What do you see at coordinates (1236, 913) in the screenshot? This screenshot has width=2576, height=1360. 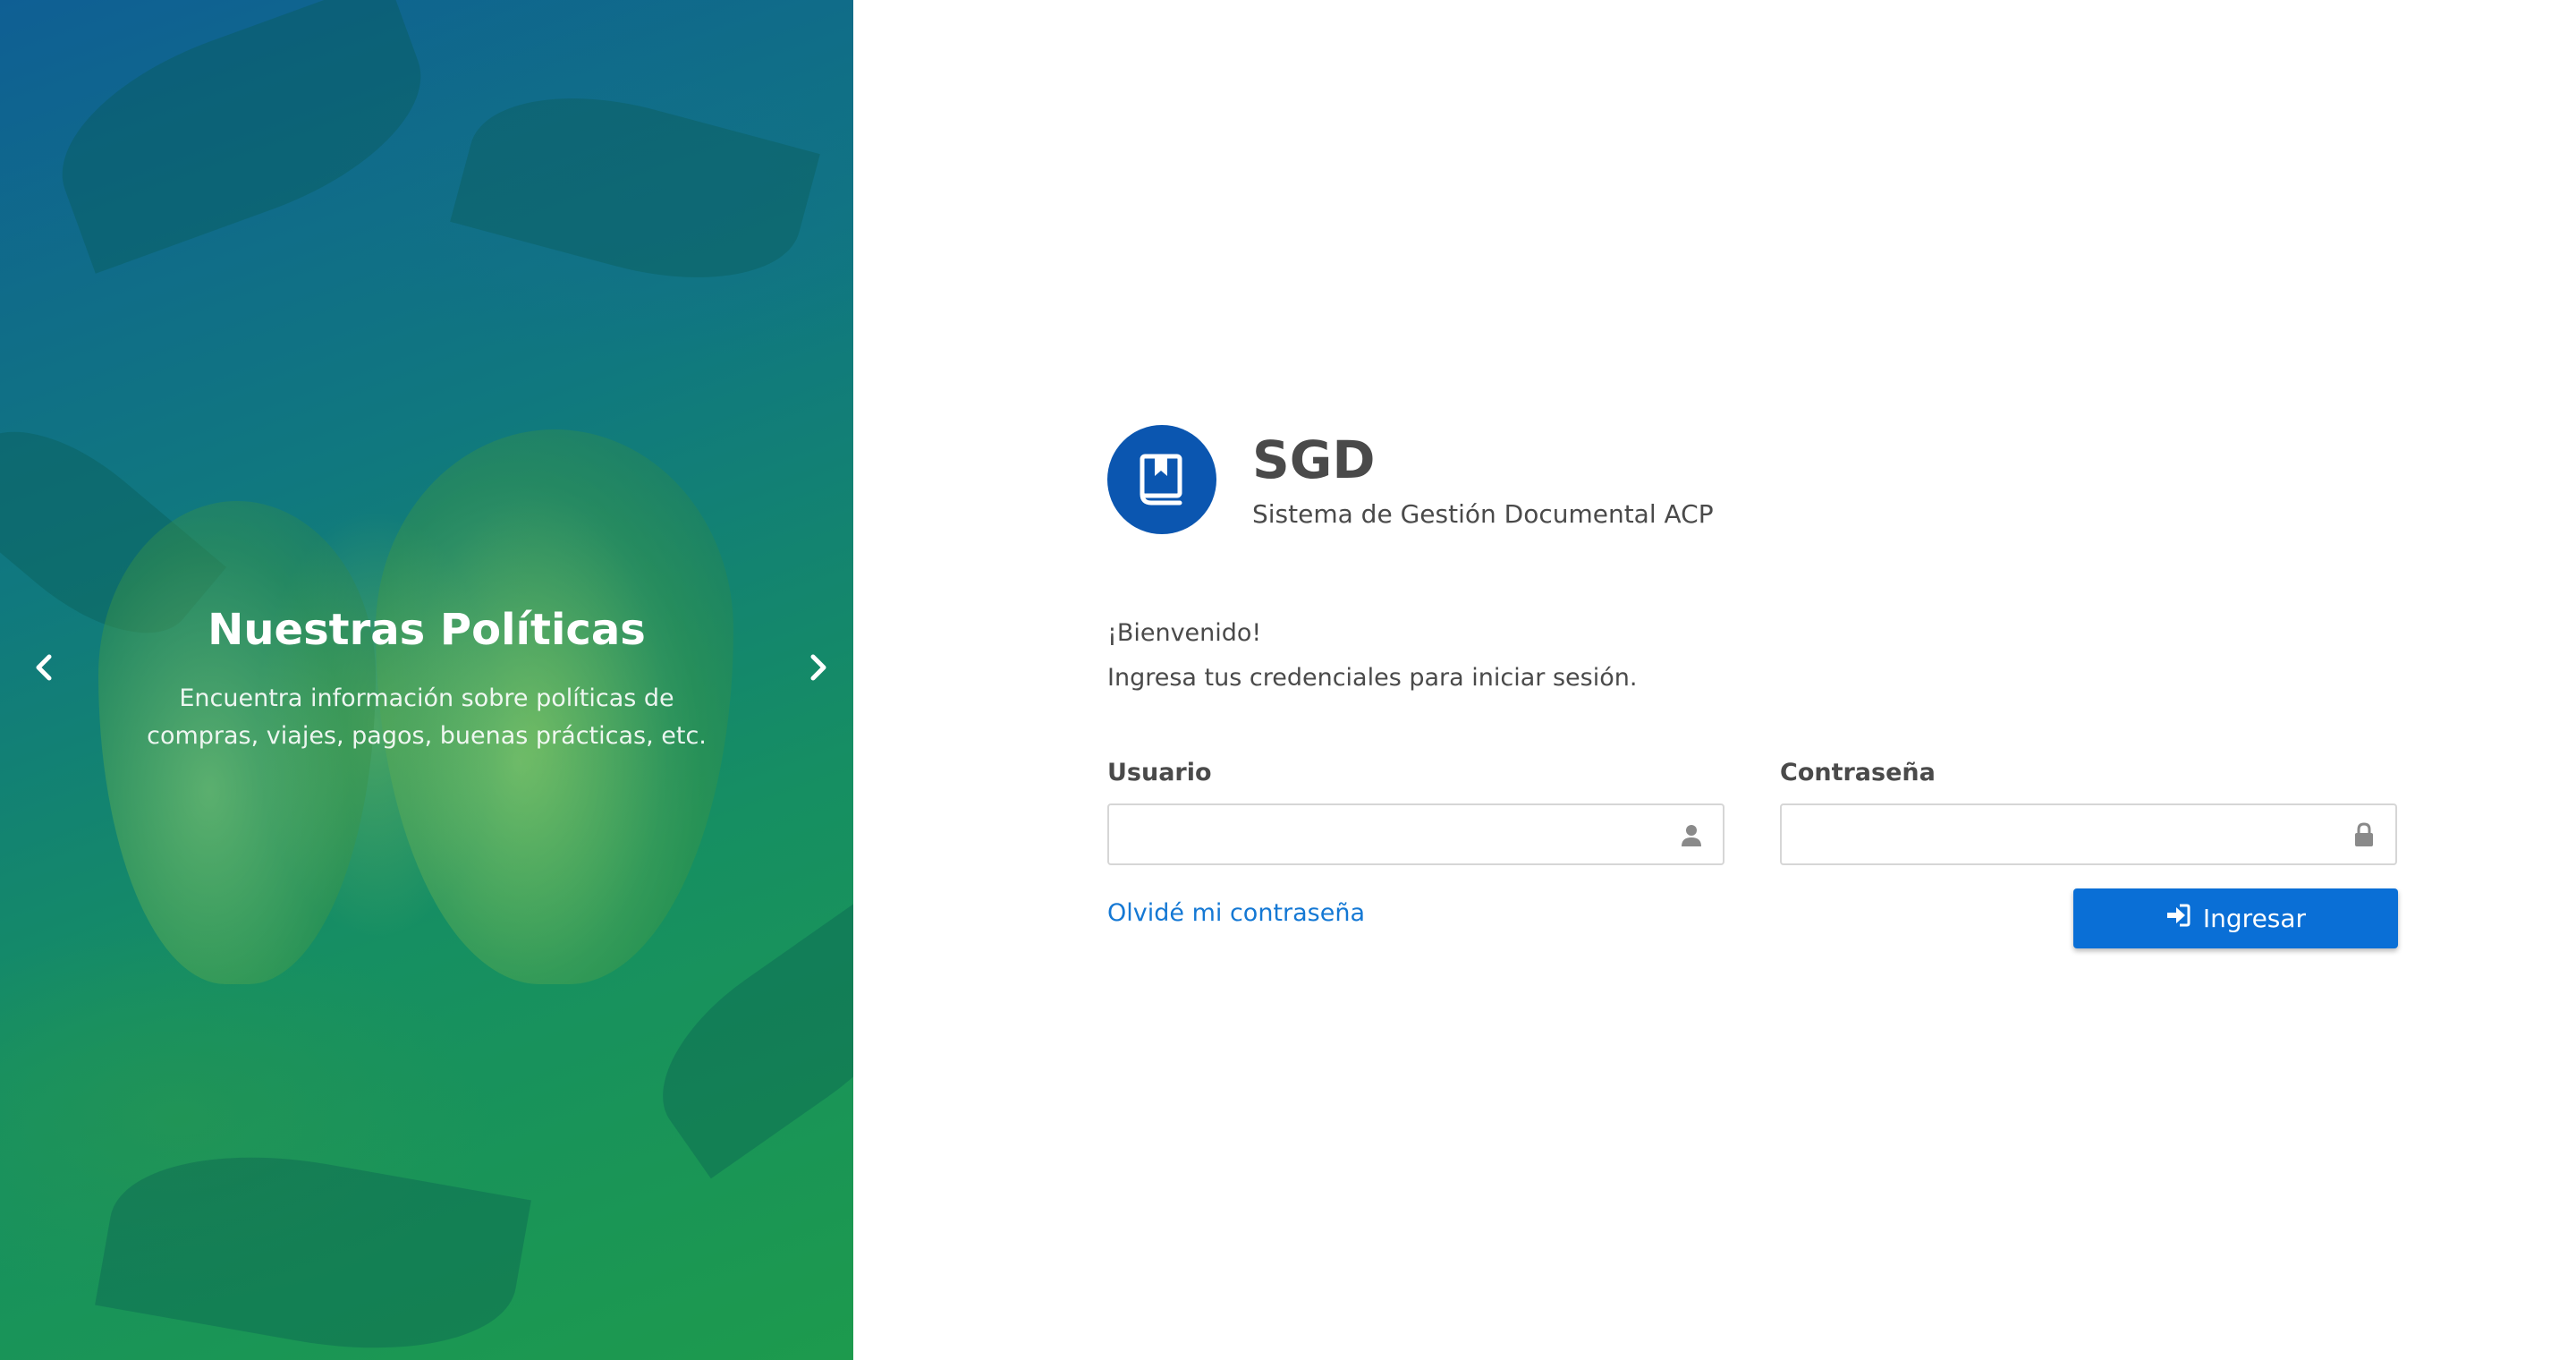 I see `forgot-password-link: Olvidé mi contraseña` at bounding box center [1236, 913].